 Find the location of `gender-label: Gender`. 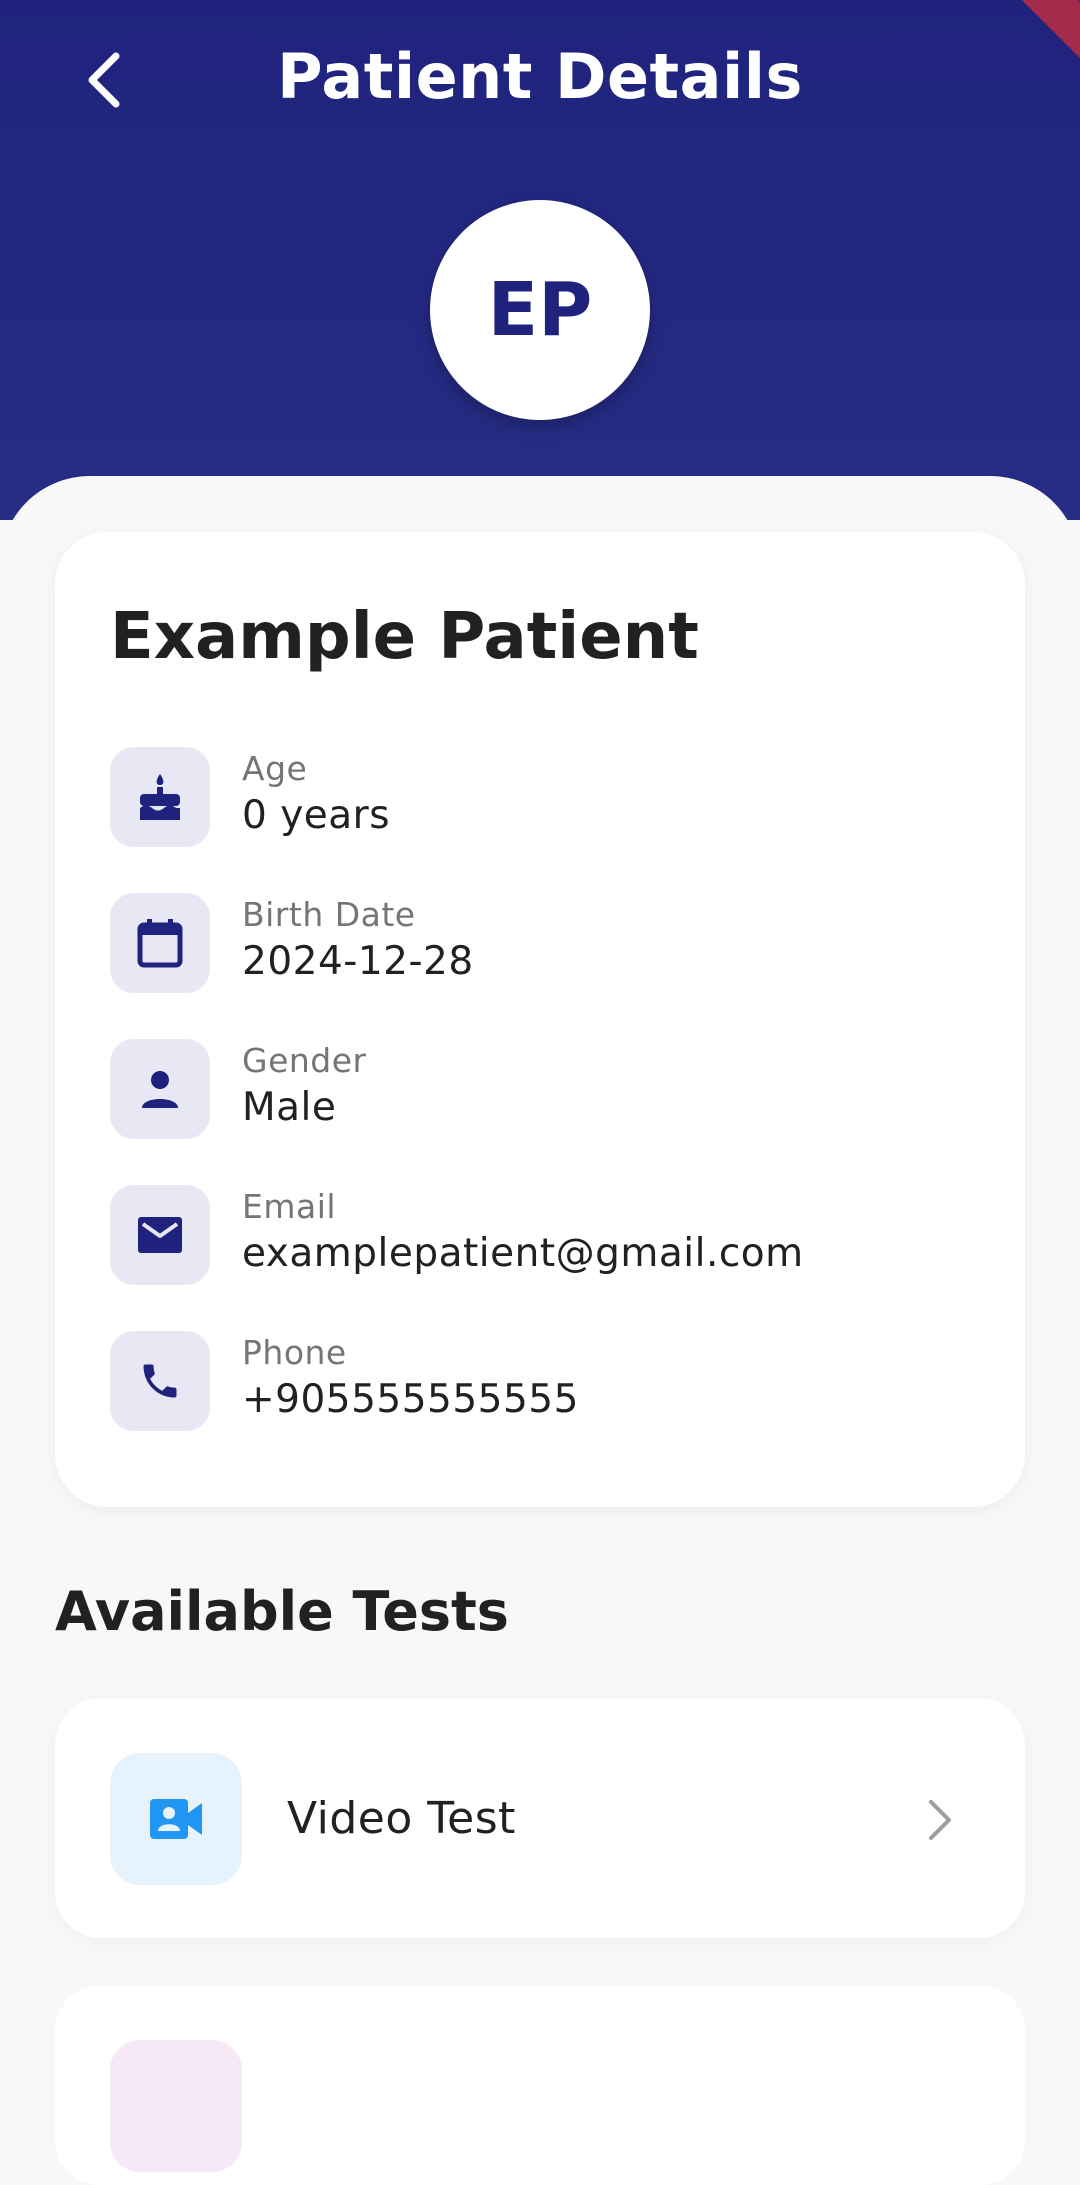

gender-label: Gender is located at coordinates (304, 1060).